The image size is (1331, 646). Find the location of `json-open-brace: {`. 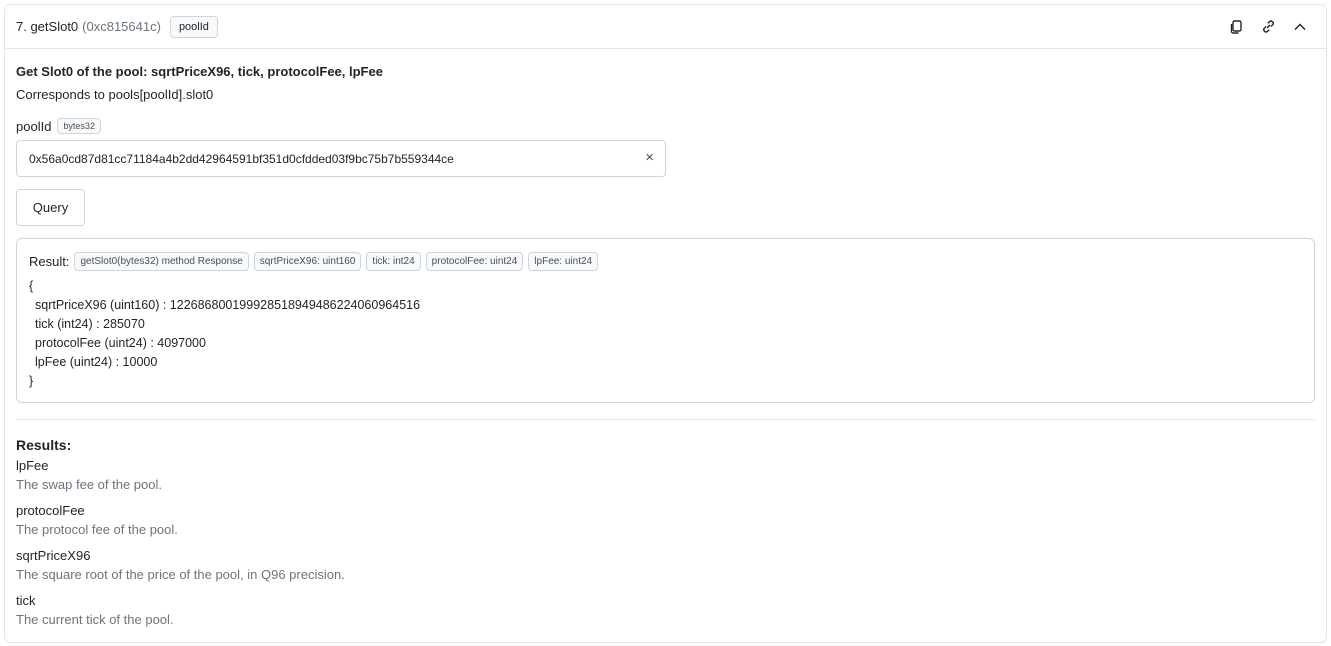

json-open-brace: { is located at coordinates (31, 286).